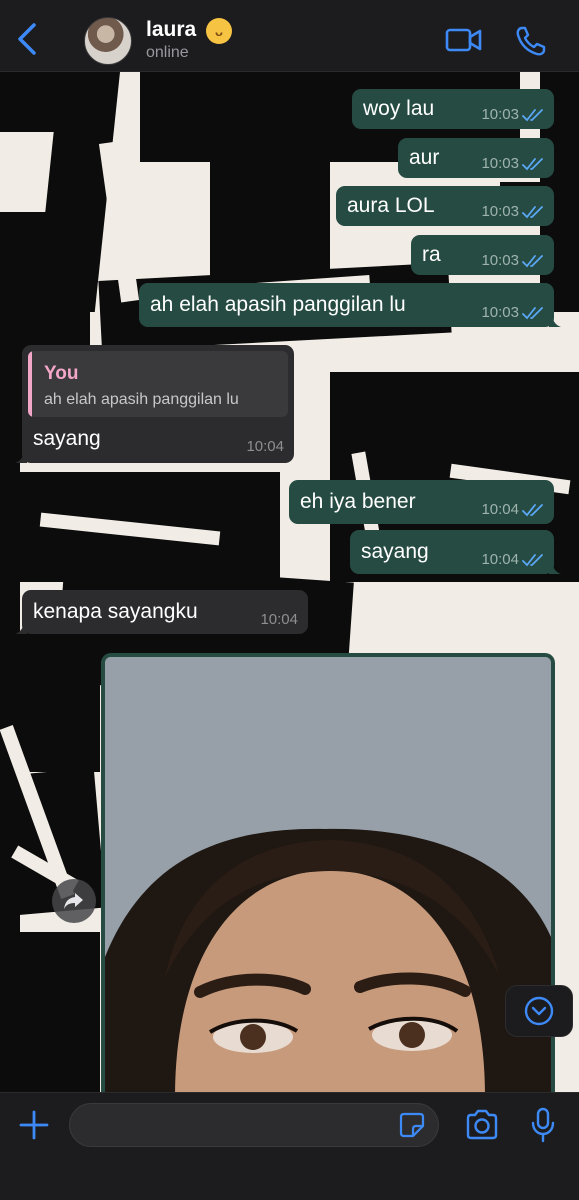  Describe the element at coordinates (464, 40) in the screenshot. I see `video-camera-icon` at that location.